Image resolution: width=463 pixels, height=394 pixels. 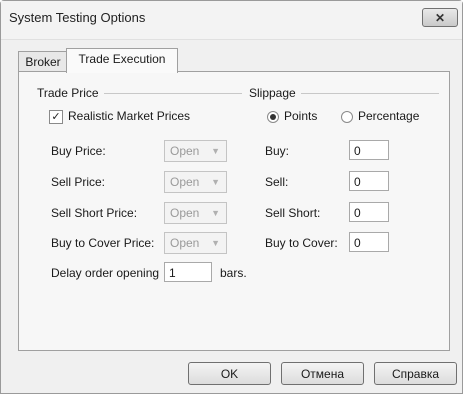 I want to click on buy-to-cover-price-value: Open, so click(x=185, y=243).